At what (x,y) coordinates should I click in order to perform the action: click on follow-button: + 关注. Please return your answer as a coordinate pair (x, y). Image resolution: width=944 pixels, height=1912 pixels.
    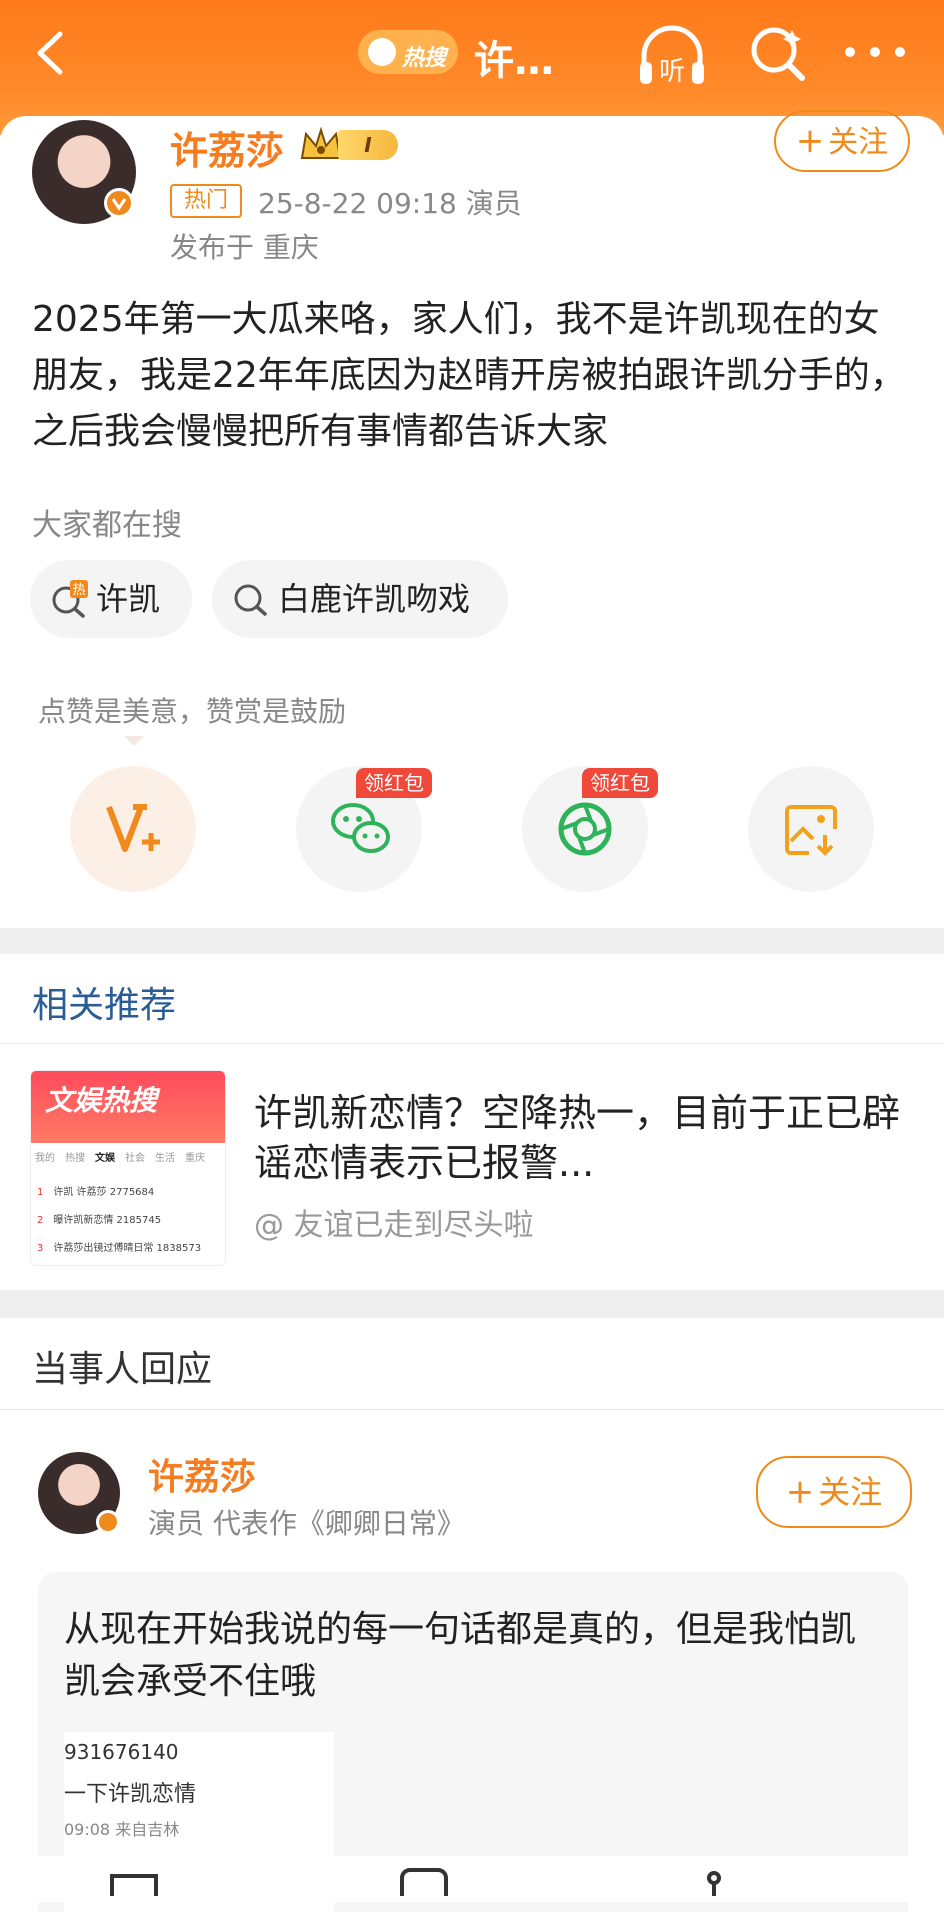
    Looking at the image, I should click on (842, 141).